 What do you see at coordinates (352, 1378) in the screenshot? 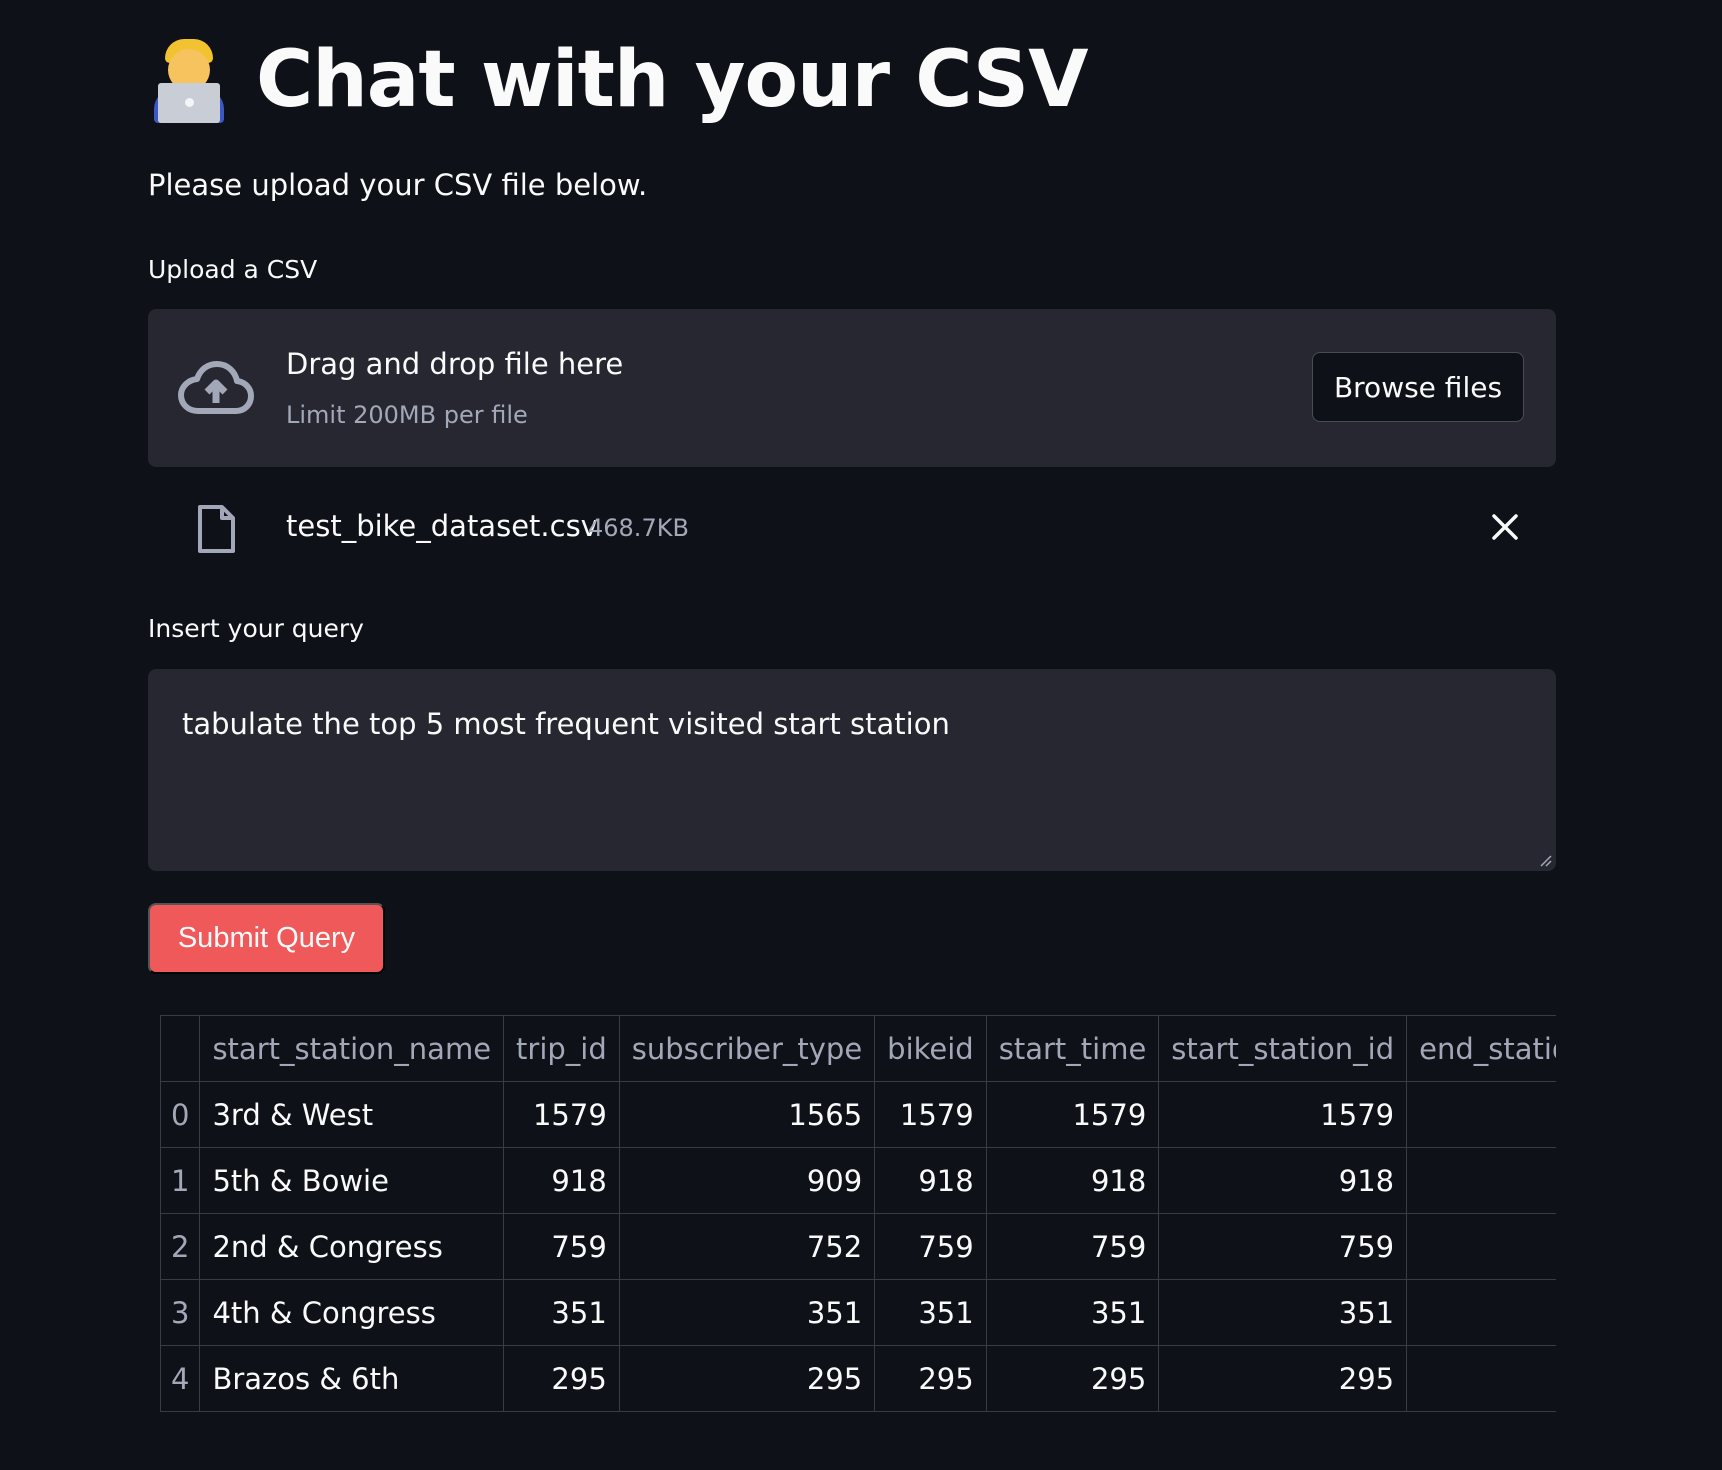
I see `table-cell: Brazos & 6th` at bounding box center [352, 1378].